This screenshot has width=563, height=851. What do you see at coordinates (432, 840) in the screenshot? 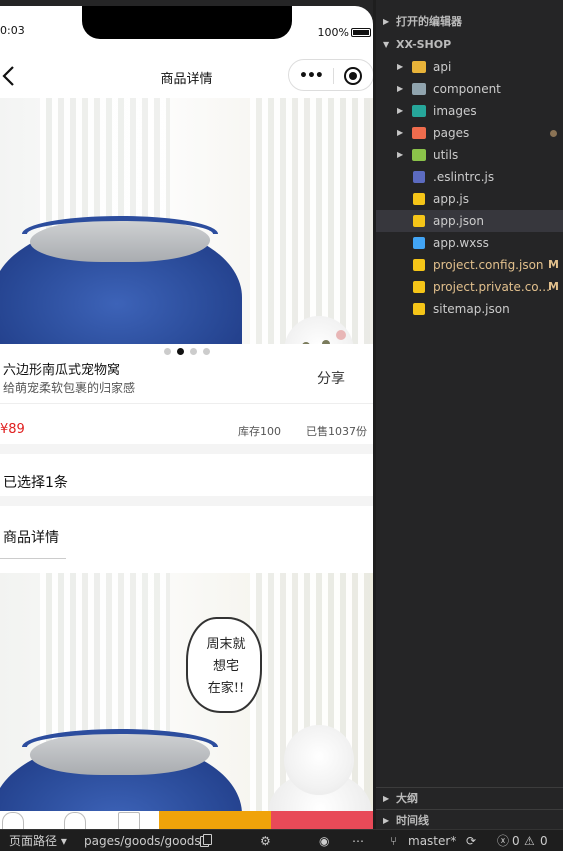
I see `git-branch: master*` at bounding box center [432, 840].